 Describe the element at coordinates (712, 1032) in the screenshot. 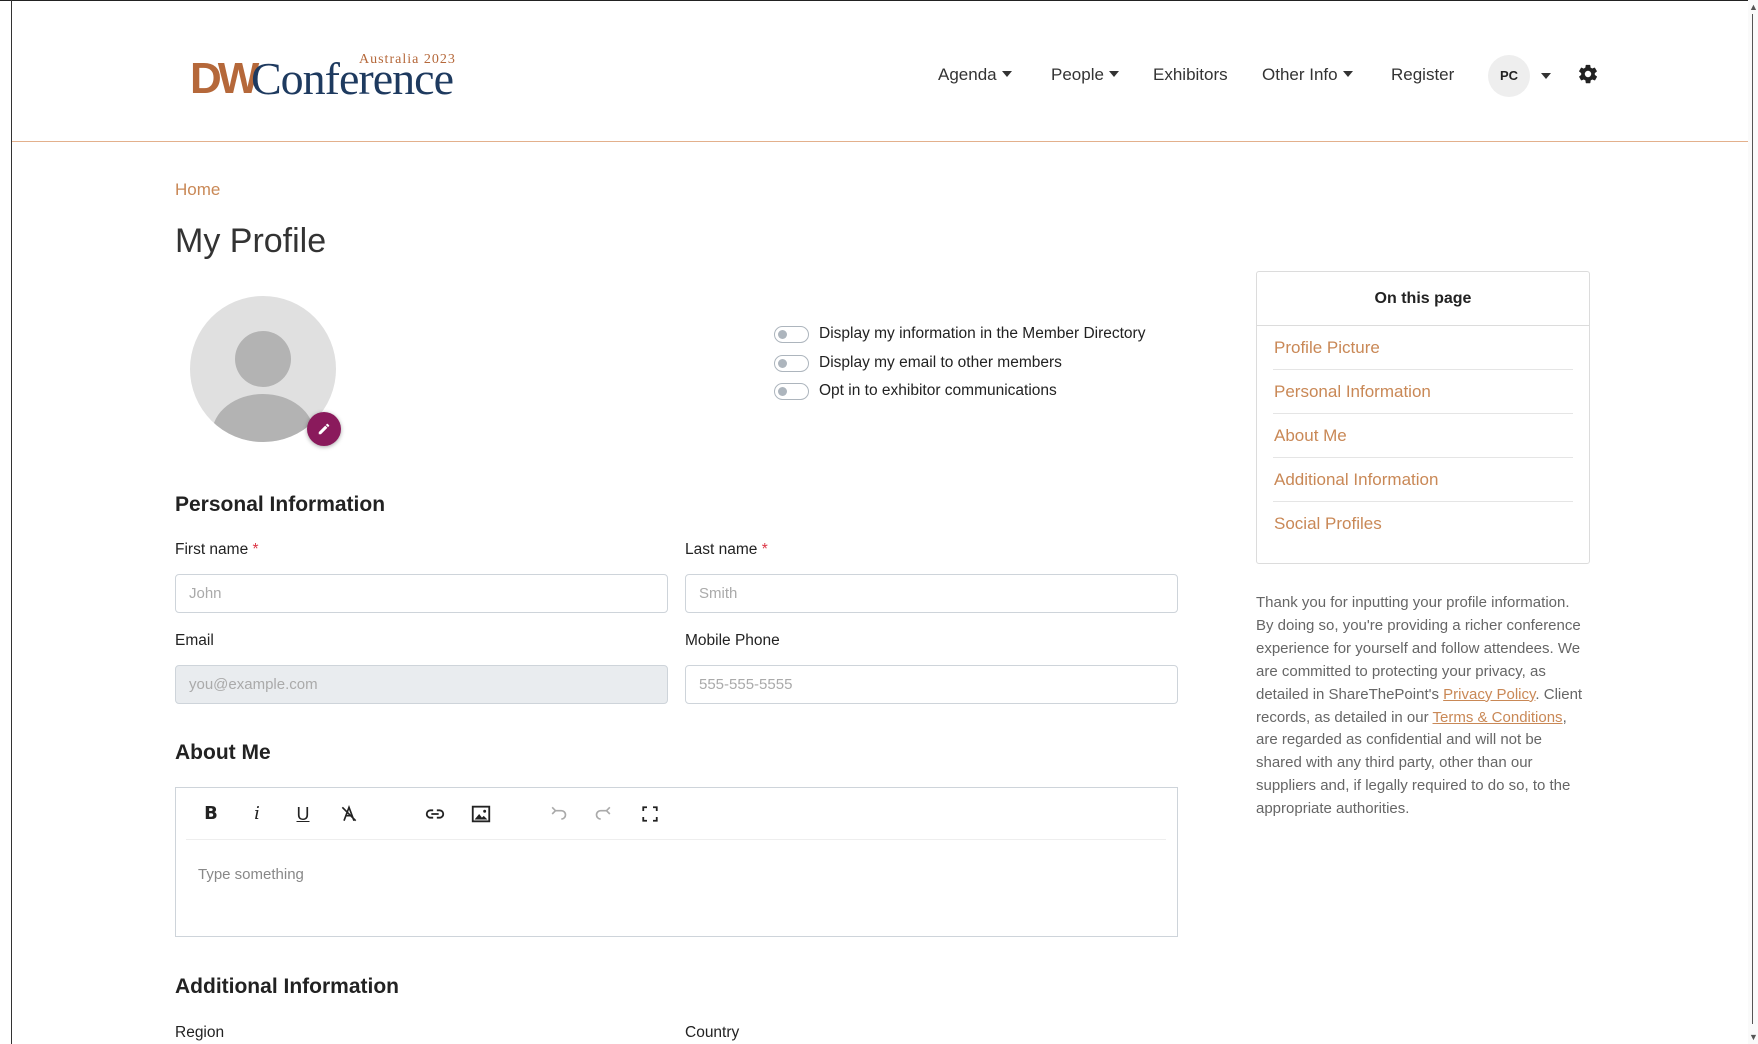

I see `country-label: Country` at that location.